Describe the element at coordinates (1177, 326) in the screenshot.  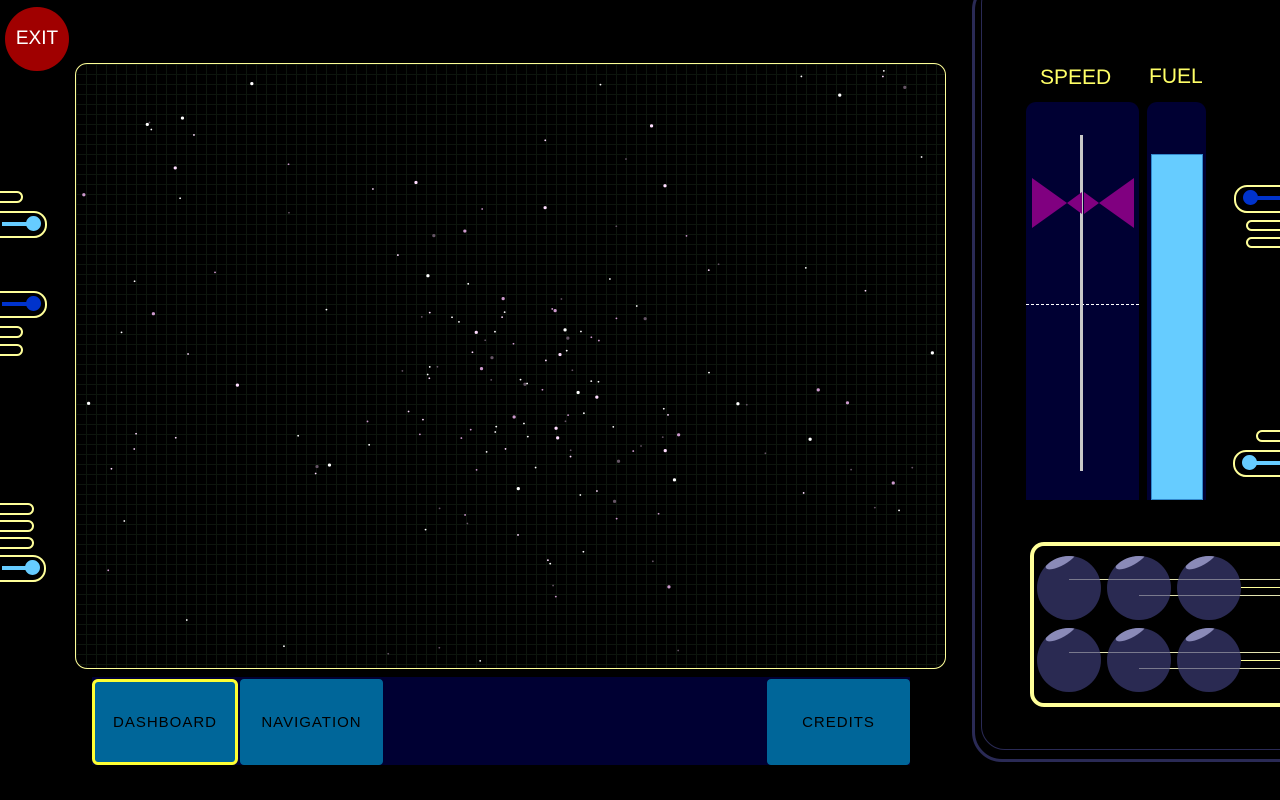
I see `fuel-level-fill` at that location.